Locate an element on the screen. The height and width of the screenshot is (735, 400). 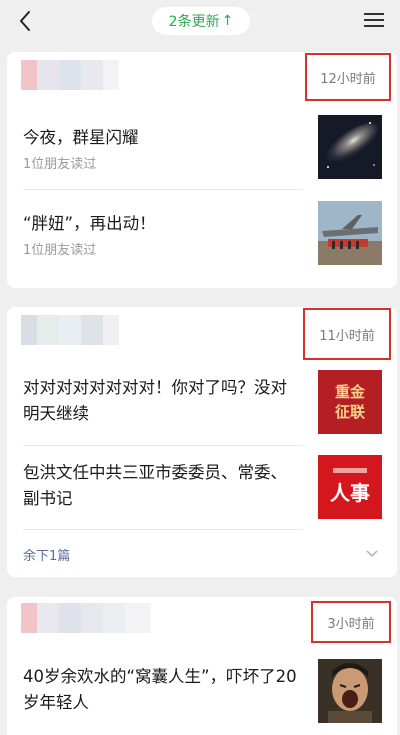
article-item: 今夜，群星闪耀 1位朋友读过 is located at coordinates (202, 157).